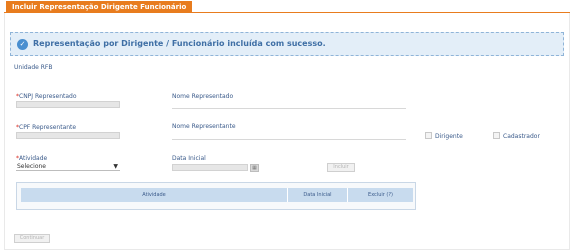  I want to click on cadastrador-checkbox, so click(496, 135).